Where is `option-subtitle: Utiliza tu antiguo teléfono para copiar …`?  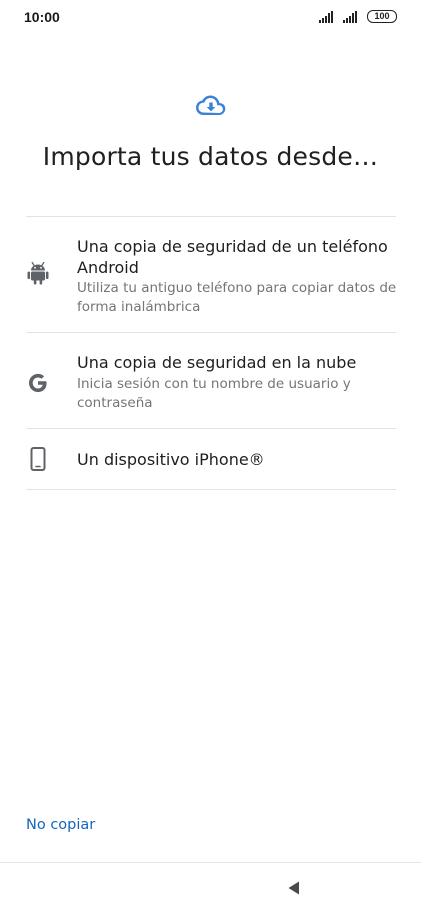
option-subtitle: Utiliza tu antiguo teléfono para copiar … is located at coordinates (237, 297).